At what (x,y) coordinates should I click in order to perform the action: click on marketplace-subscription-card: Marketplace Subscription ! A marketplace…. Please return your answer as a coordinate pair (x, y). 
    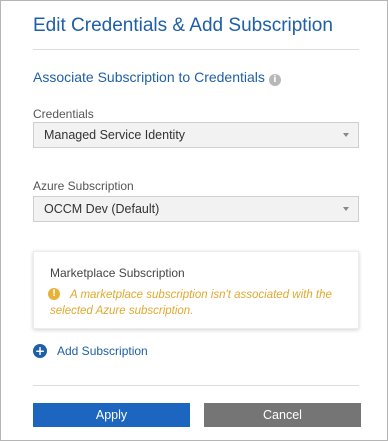
    Looking at the image, I should click on (196, 290).